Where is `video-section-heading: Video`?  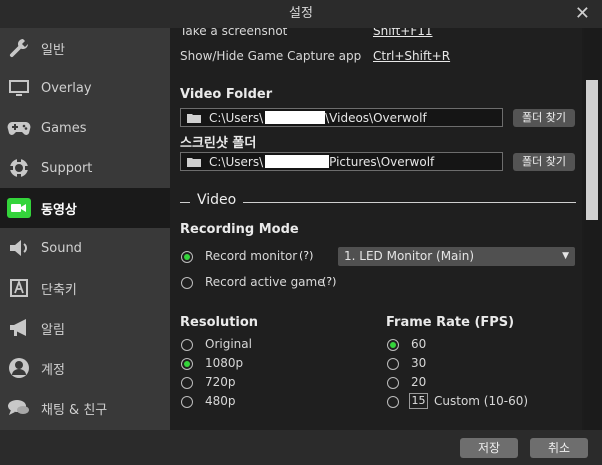
video-section-heading: Video is located at coordinates (217, 200).